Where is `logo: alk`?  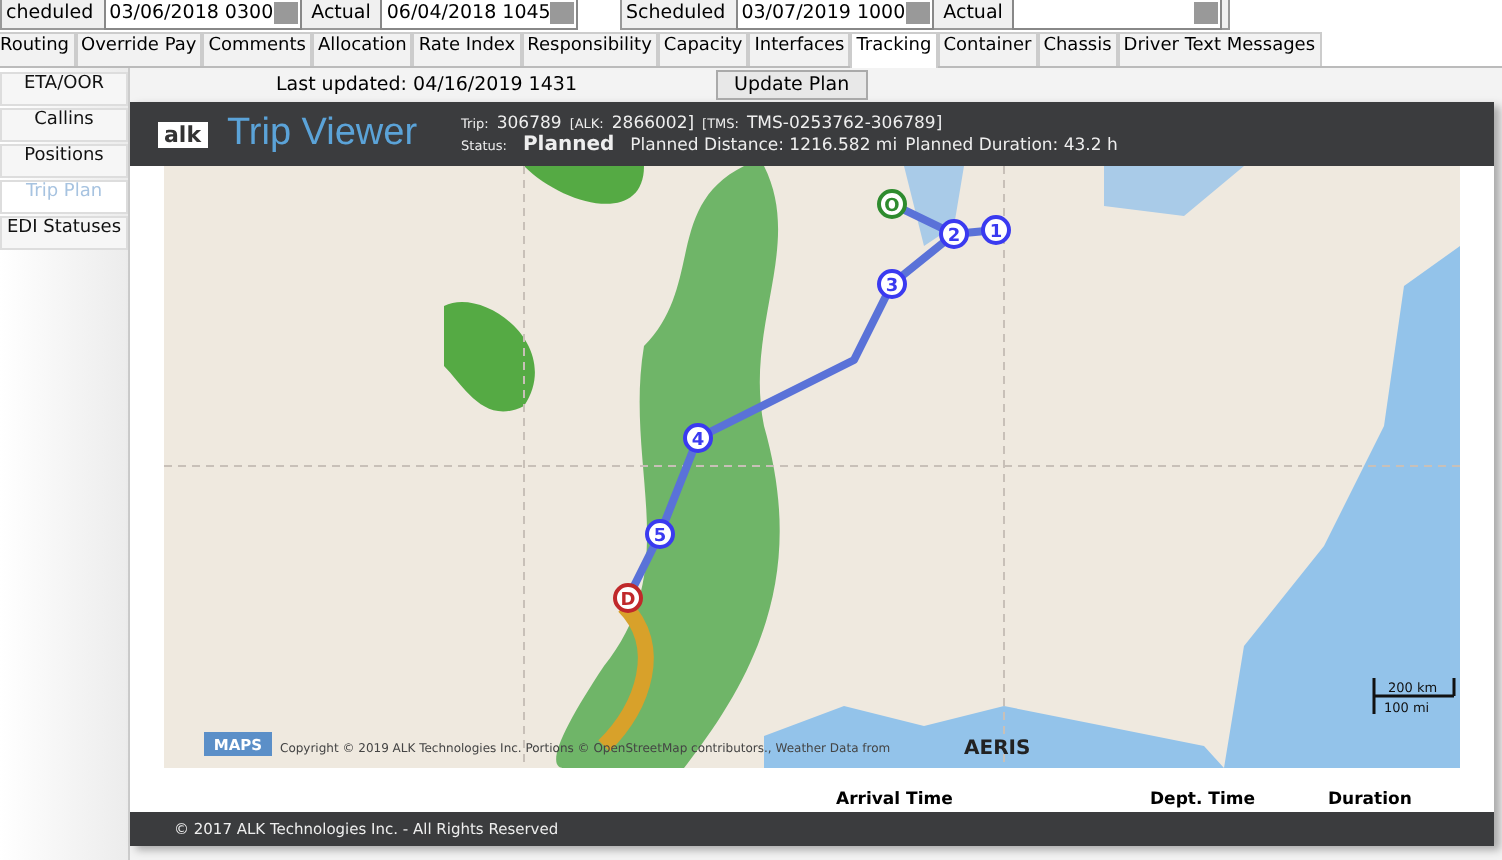 logo: alk is located at coordinates (183, 134).